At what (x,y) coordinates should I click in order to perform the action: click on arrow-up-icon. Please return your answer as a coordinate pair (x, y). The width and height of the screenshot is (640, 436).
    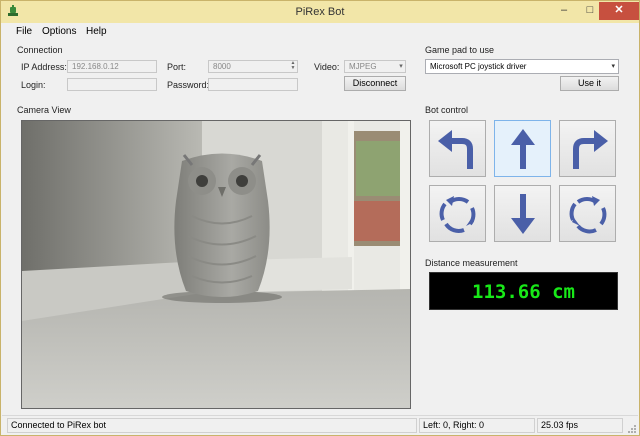
    Looking at the image, I should click on (523, 149).